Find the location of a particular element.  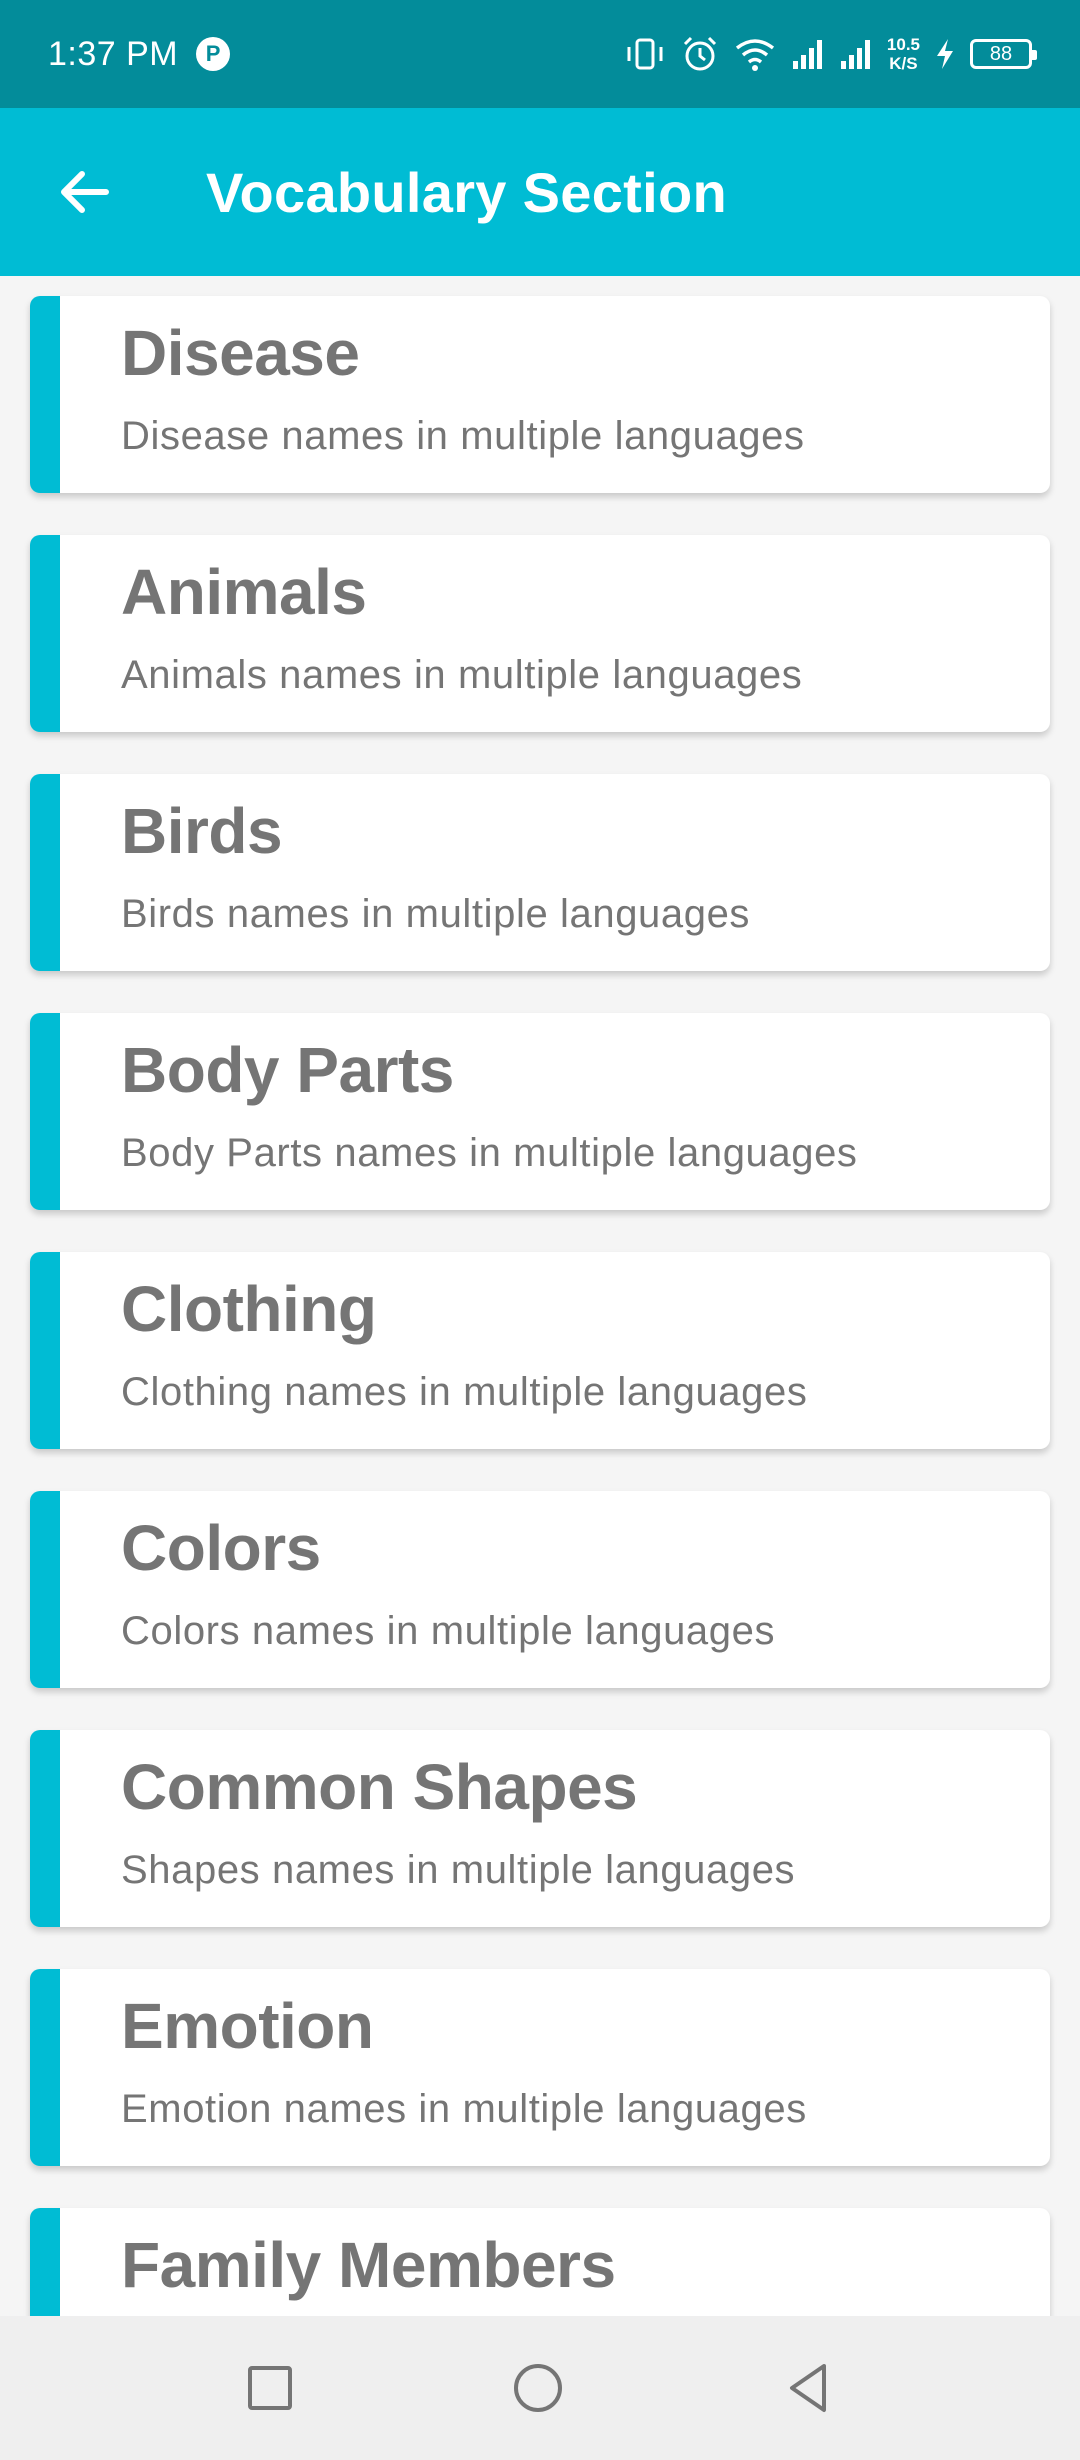

app-bar: Vocabulary Section is located at coordinates (540, 192).